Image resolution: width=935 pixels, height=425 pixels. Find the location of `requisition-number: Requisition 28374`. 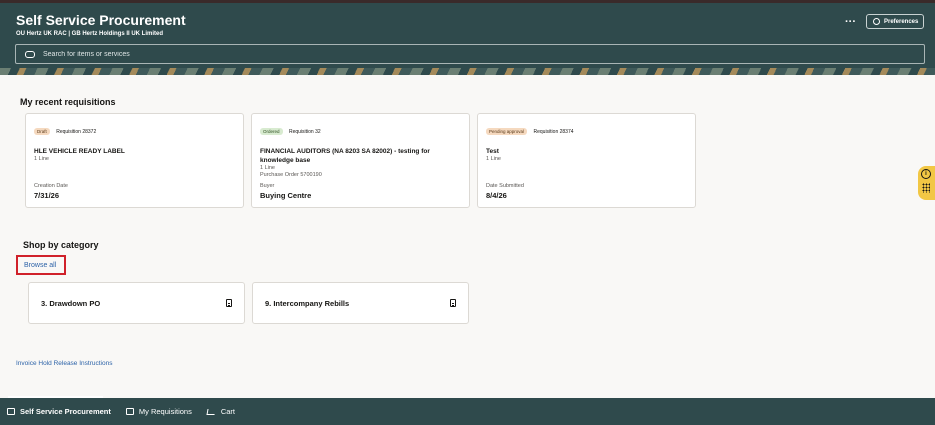

requisition-number: Requisition 28374 is located at coordinates (553, 131).